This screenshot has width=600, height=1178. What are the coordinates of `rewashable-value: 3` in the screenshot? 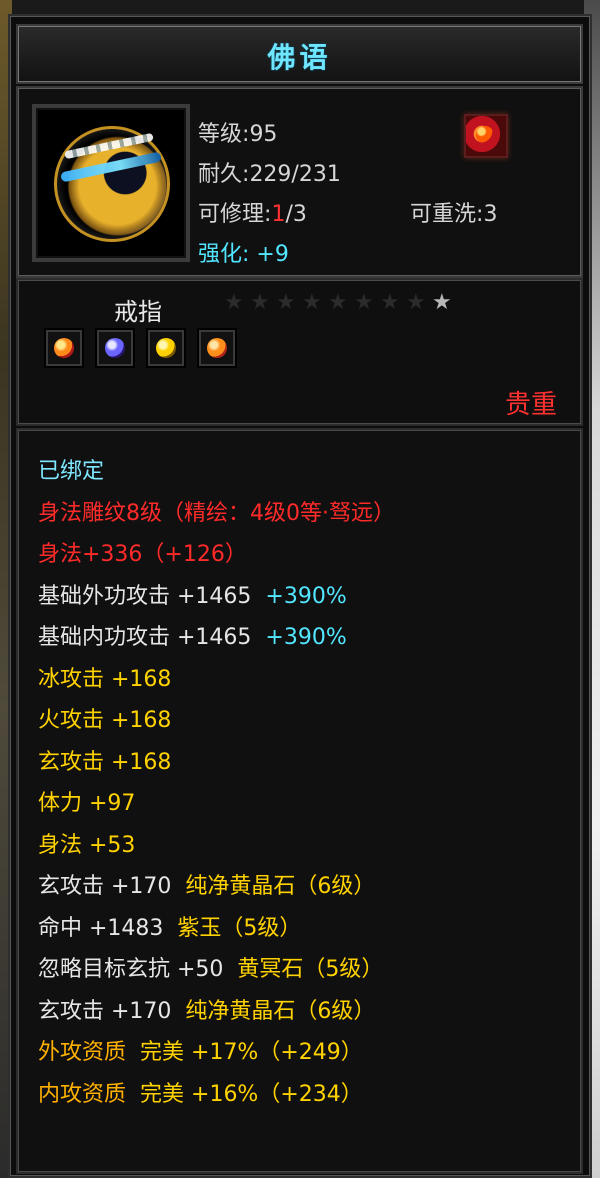 It's located at (490, 214).